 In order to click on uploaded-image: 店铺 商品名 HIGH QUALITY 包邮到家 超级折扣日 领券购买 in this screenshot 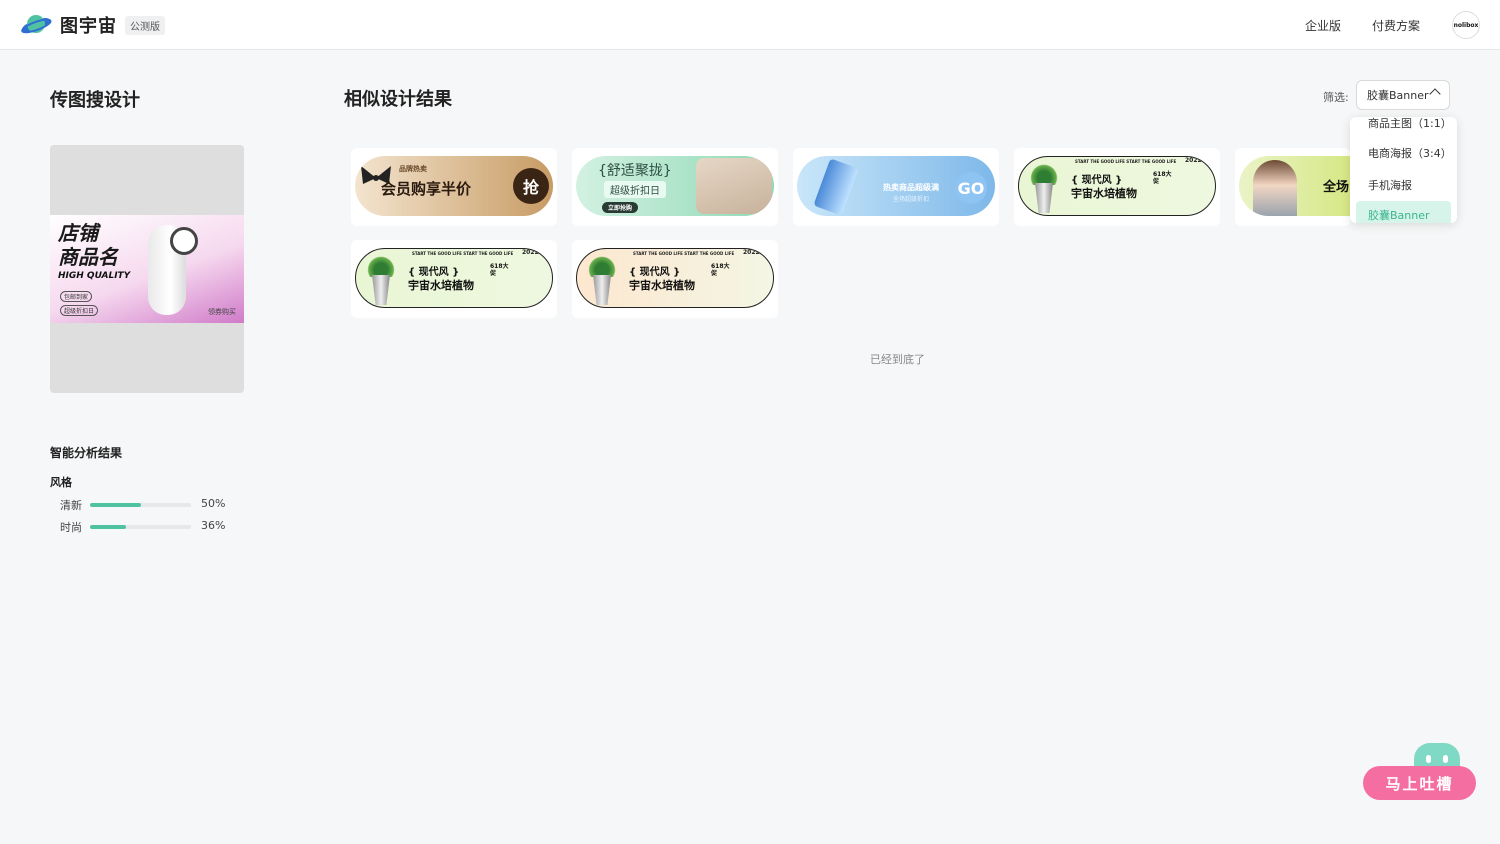, I will do `click(147, 269)`.